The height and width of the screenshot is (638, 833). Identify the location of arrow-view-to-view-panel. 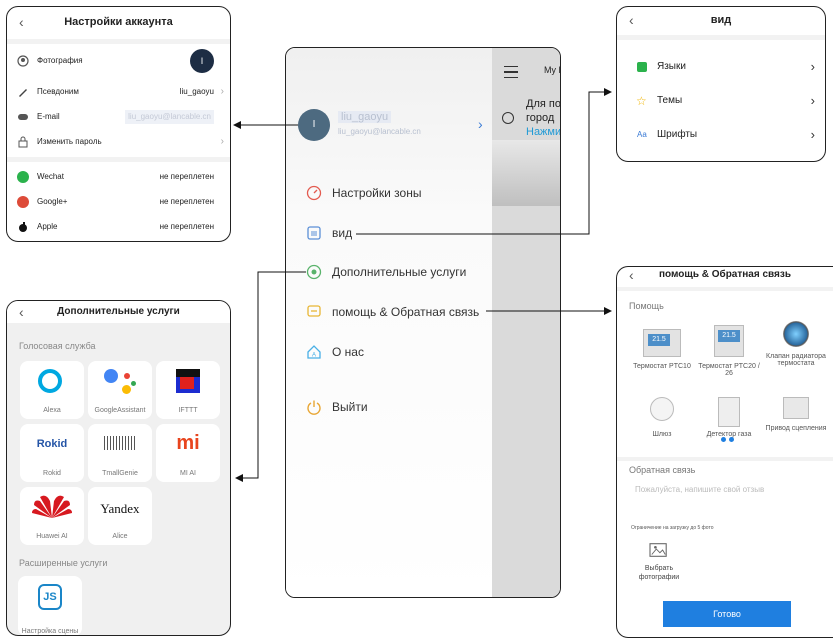
(484, 161).